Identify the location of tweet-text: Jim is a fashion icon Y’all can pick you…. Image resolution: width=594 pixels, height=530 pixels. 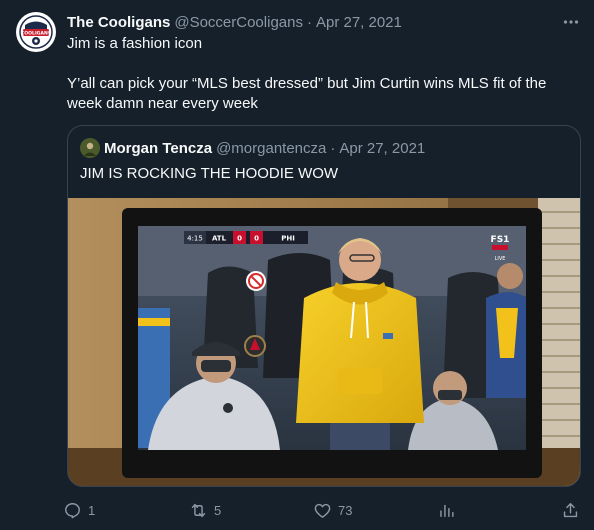
(322, 74).